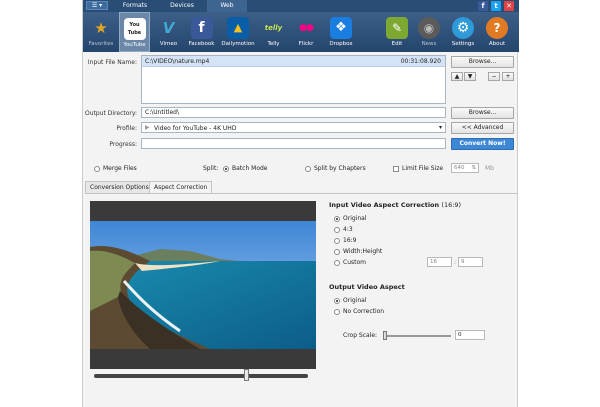  I want to click on aspect-original-radio, so click(337, 218).